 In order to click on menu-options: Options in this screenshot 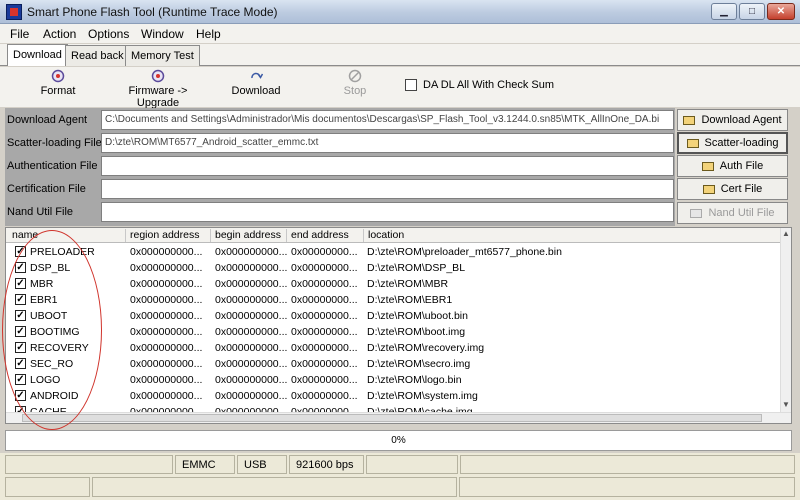, I will do `click(108, 34)`.